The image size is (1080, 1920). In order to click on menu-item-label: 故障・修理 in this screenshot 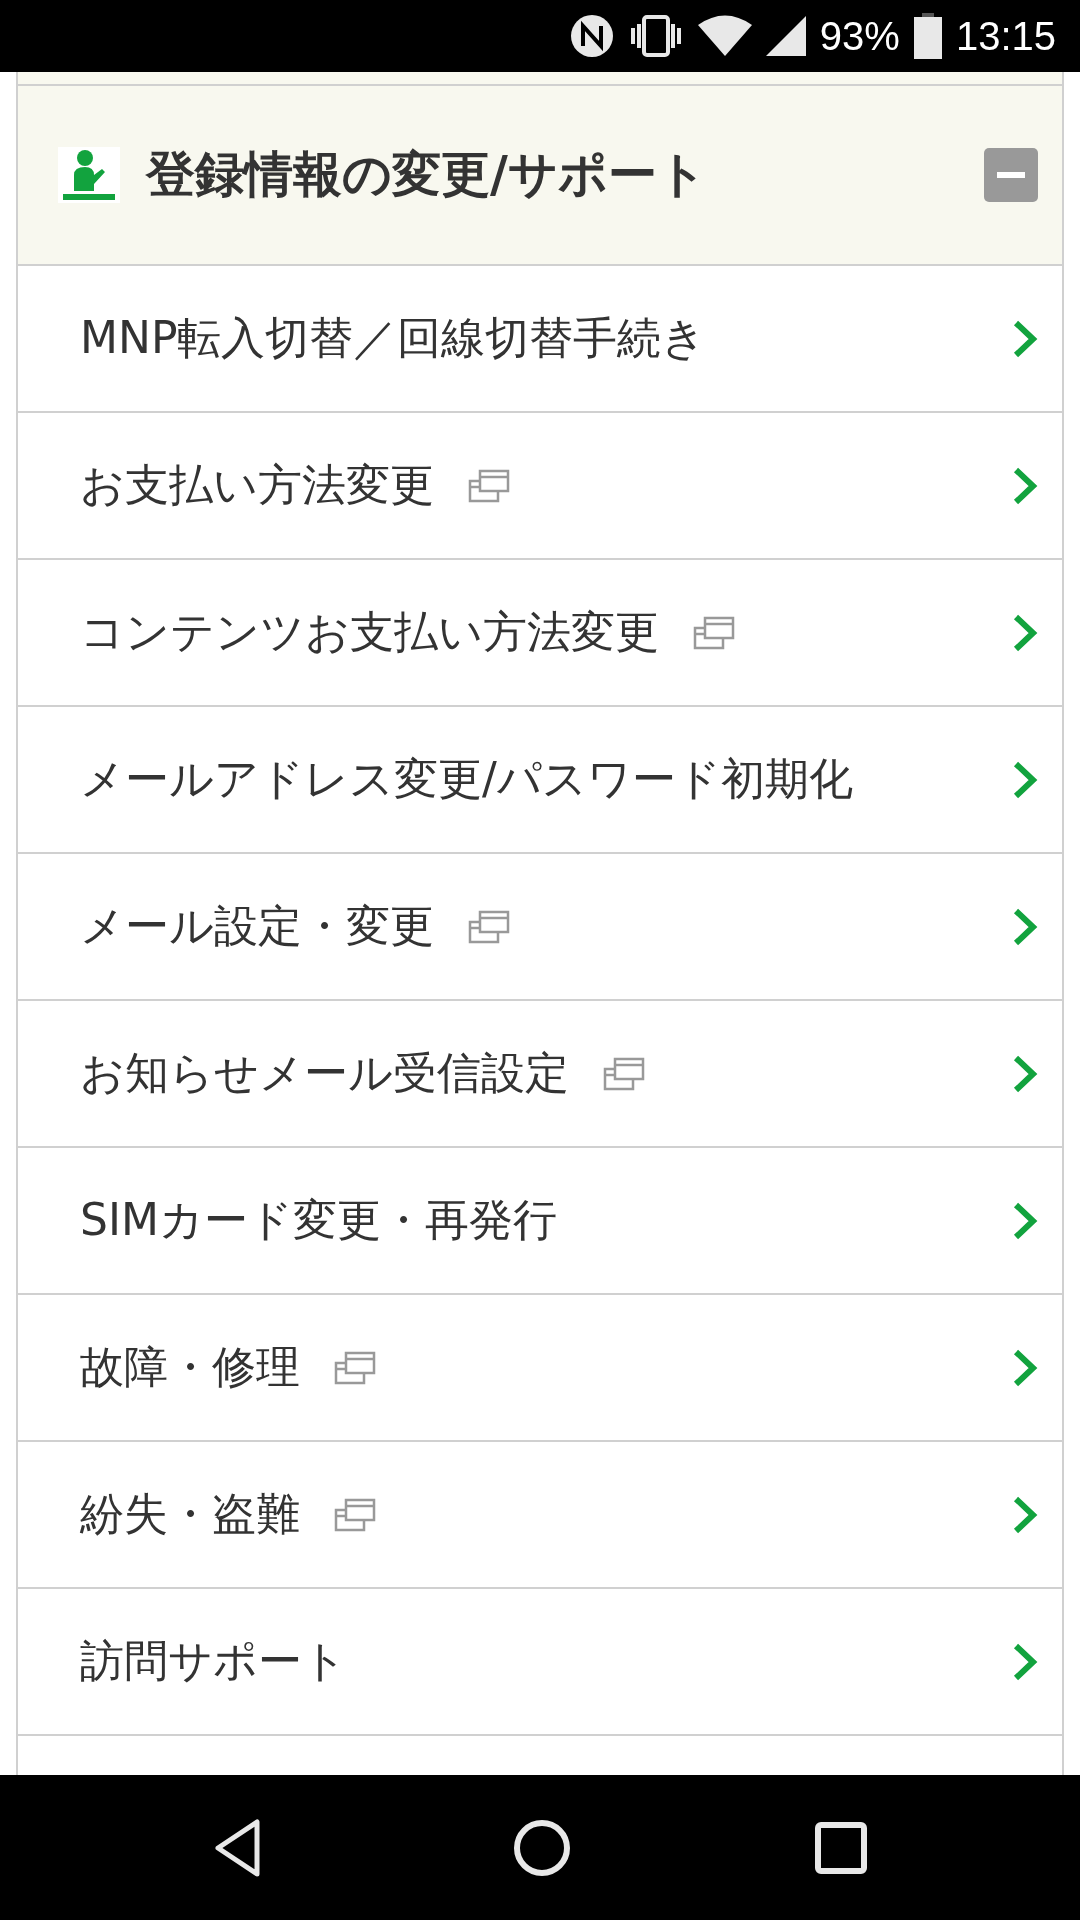, I will do `click(190, 1367)`.